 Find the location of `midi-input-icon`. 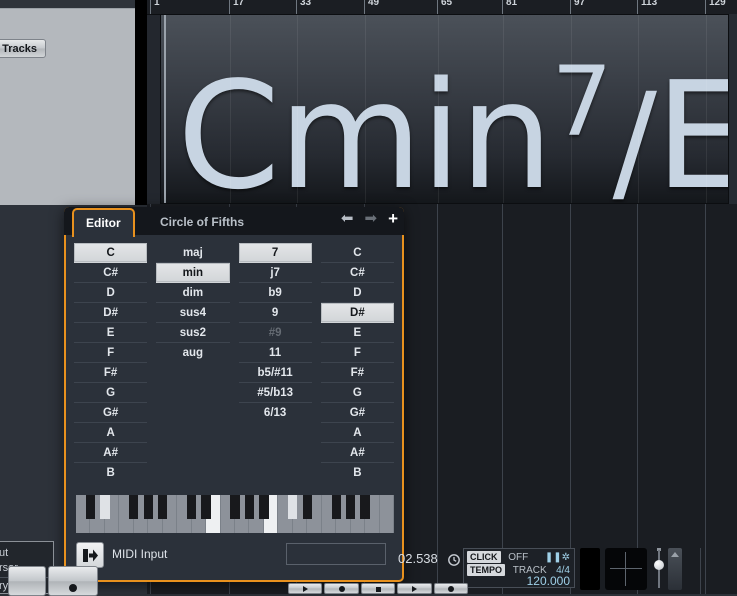

midi-input-icon is located at coordinates (90, 555).